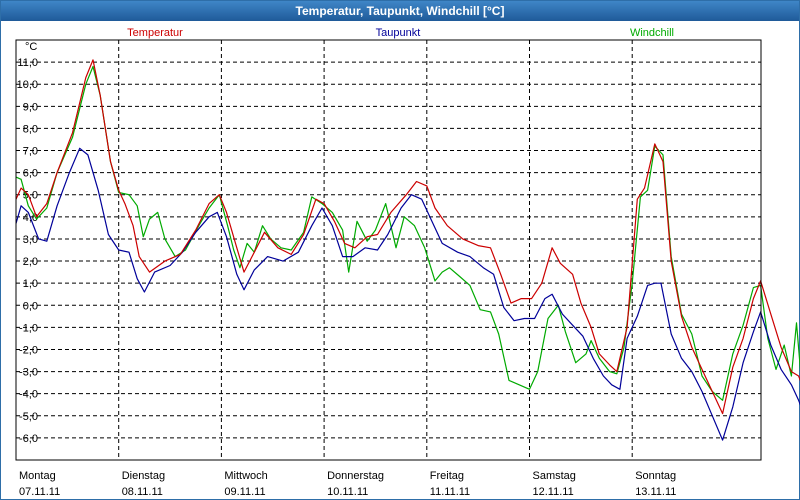  Describe the element at coordinates (30, 262) in the screenshot. I see `y-tick-label: 2,0` at that location.